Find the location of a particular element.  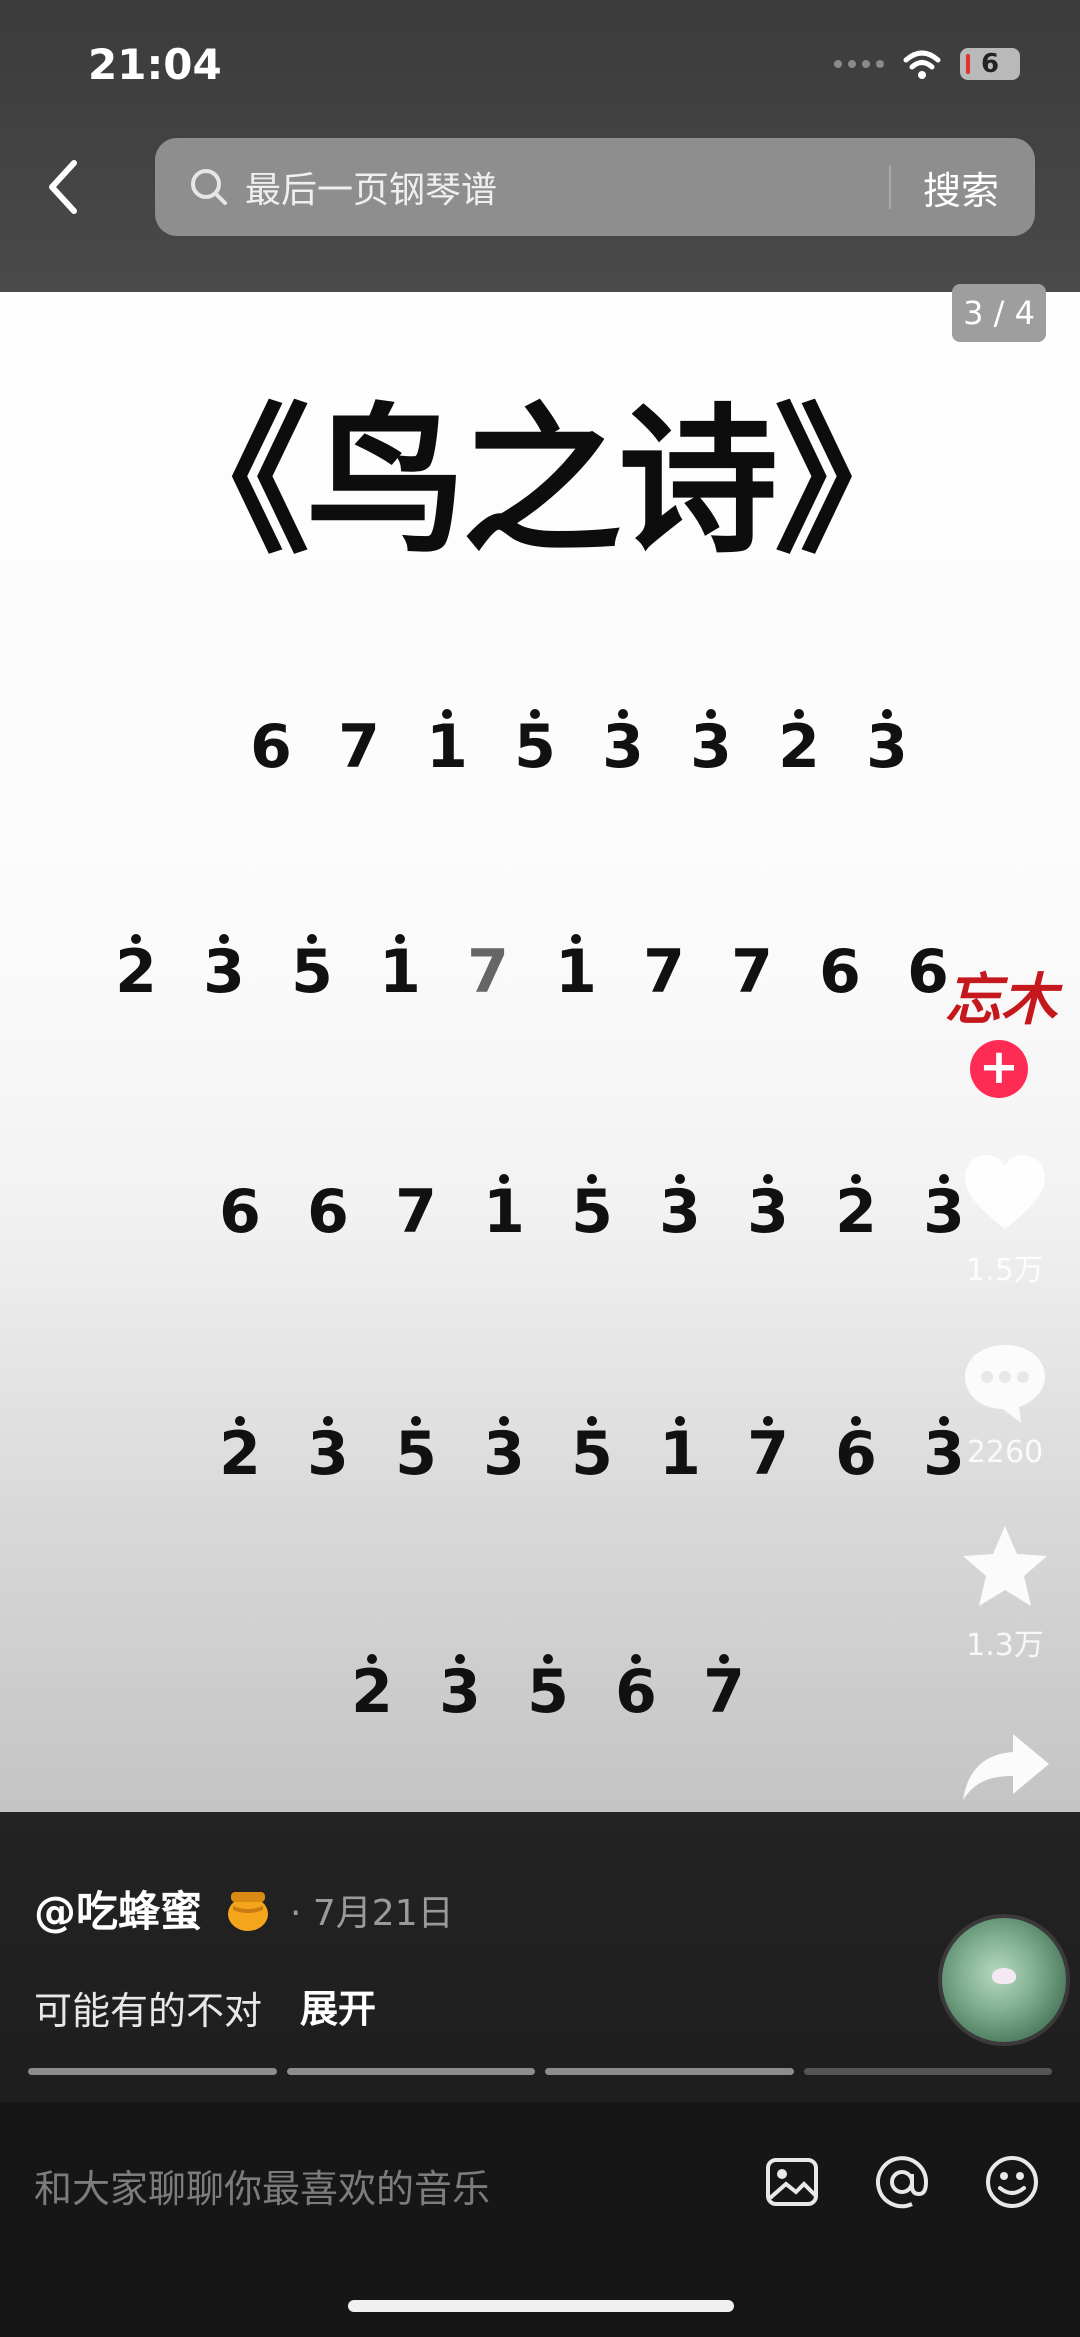

status-indicators: 6 is located at coordinates (927, 64).